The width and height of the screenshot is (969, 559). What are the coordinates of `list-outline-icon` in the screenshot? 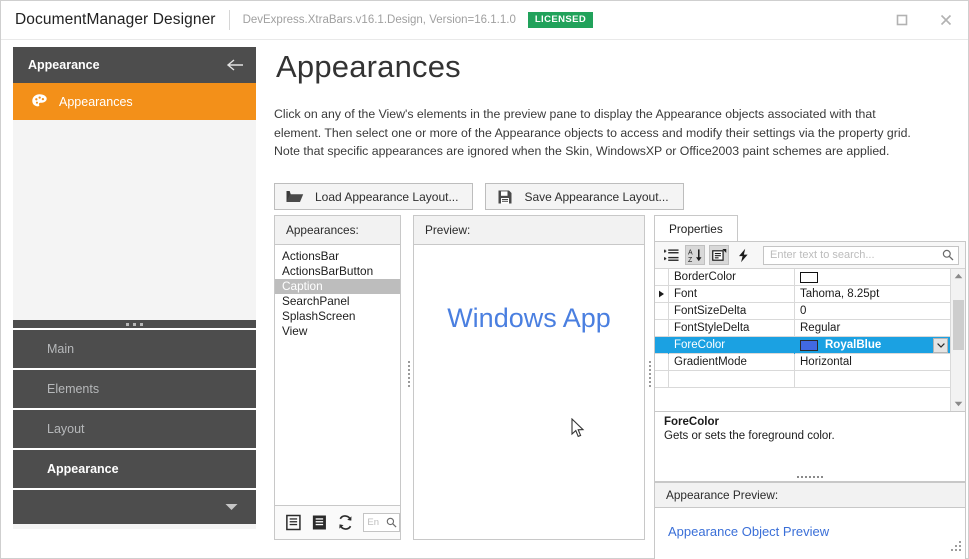 It's located at (293, 522).